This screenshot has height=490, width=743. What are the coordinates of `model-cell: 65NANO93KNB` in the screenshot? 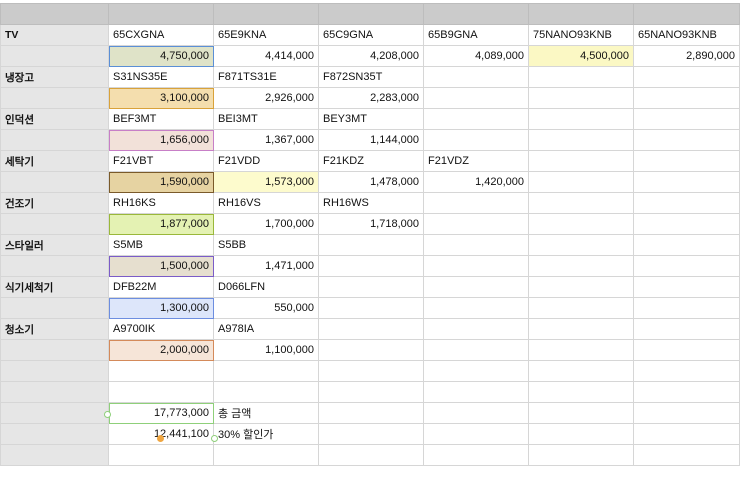 It's located at (686, 35).